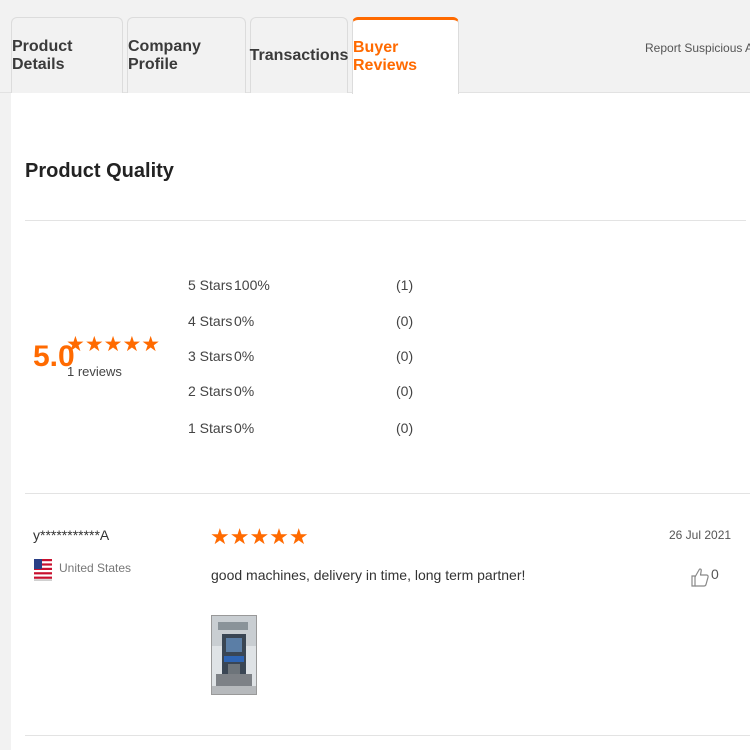 The height and width of the screenshot is (750, 750). I want to click on machine-photo-icon, so click(234, 655).